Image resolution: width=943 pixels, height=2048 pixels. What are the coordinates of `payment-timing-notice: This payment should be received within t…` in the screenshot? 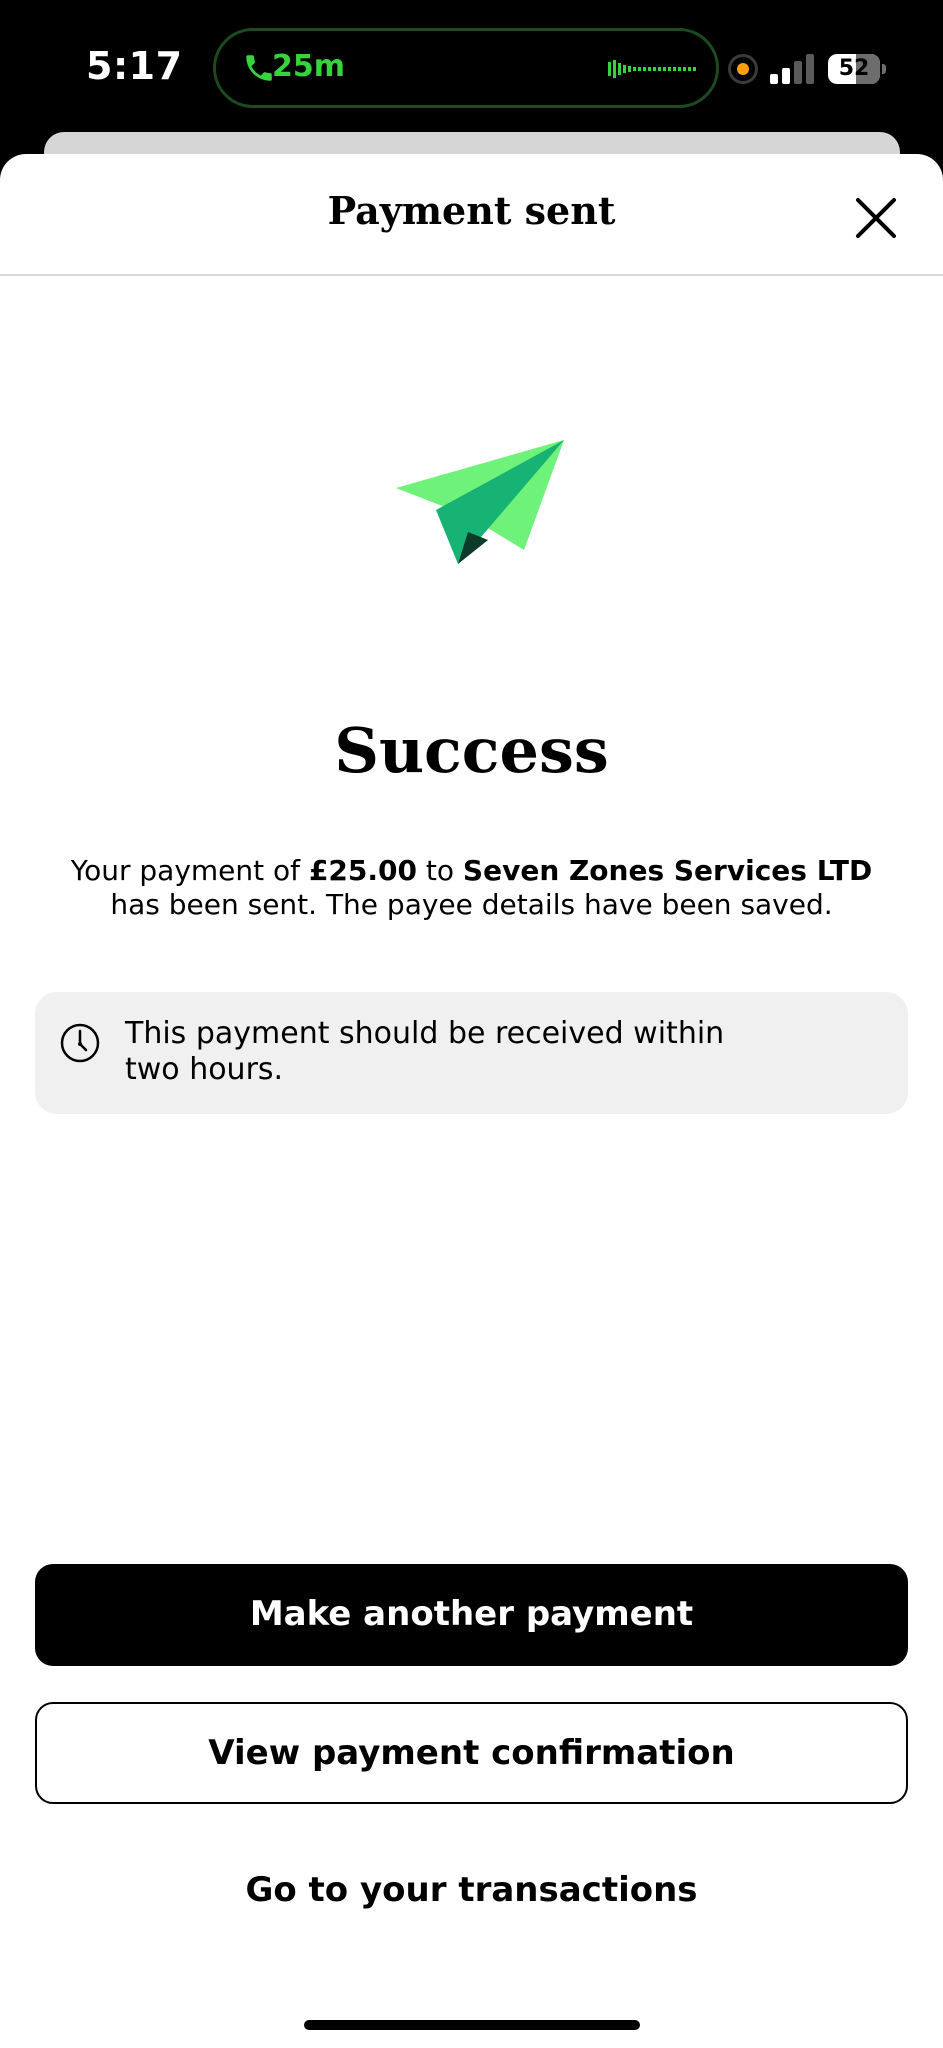 It's located at (471, 1053).